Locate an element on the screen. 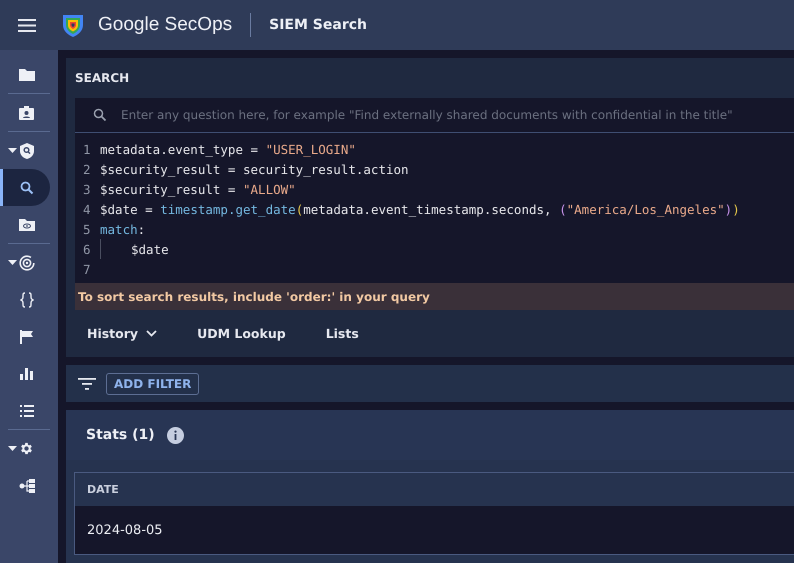 Image resolution: width=794 pixels, height=563 pixels. sort-hint-banner: To sort search results, include 'order:' in your query is located at coordinates (434, 296).